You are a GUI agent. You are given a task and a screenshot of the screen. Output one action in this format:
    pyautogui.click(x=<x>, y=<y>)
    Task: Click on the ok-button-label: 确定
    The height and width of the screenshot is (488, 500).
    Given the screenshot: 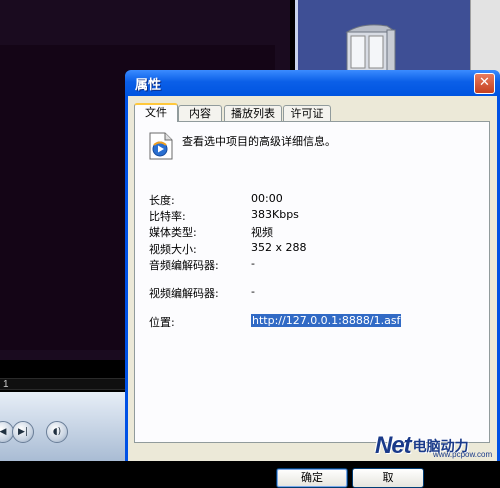 What is the action you would take?
    pyautogui.click(x=312, y=477)
    